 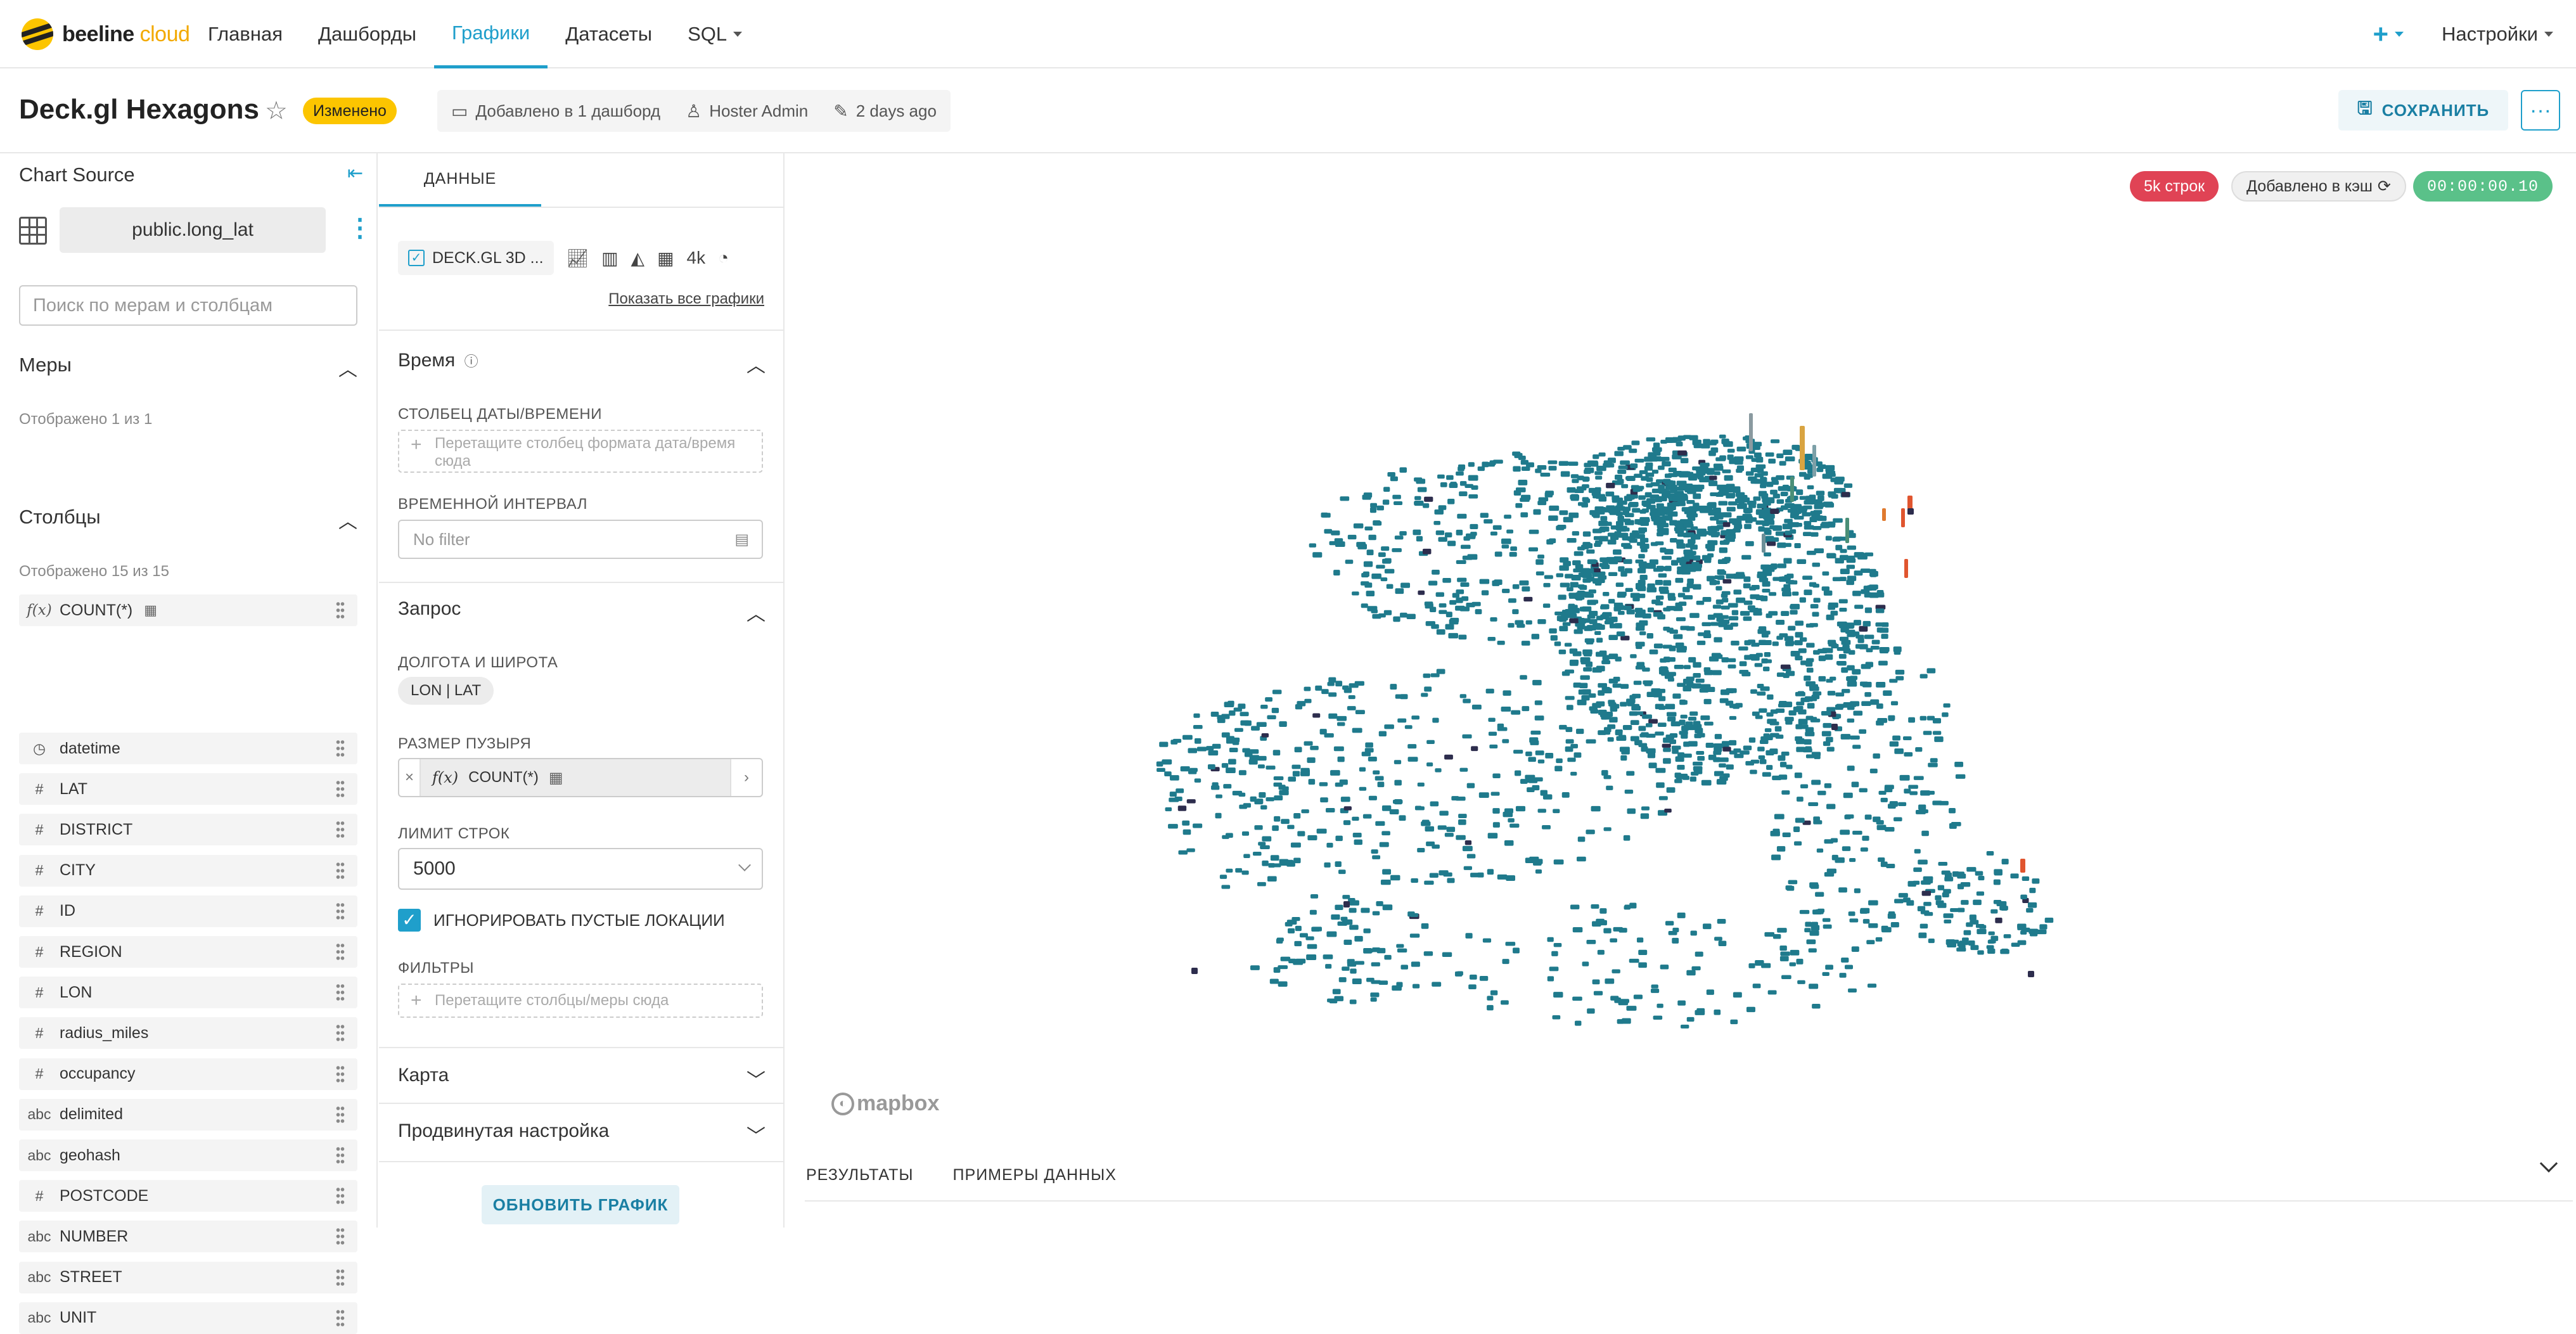 What do you see at coordinates (188, 911) in the screenshot?
I see `column-item-id: # ID` at bounding box center [188, 911].